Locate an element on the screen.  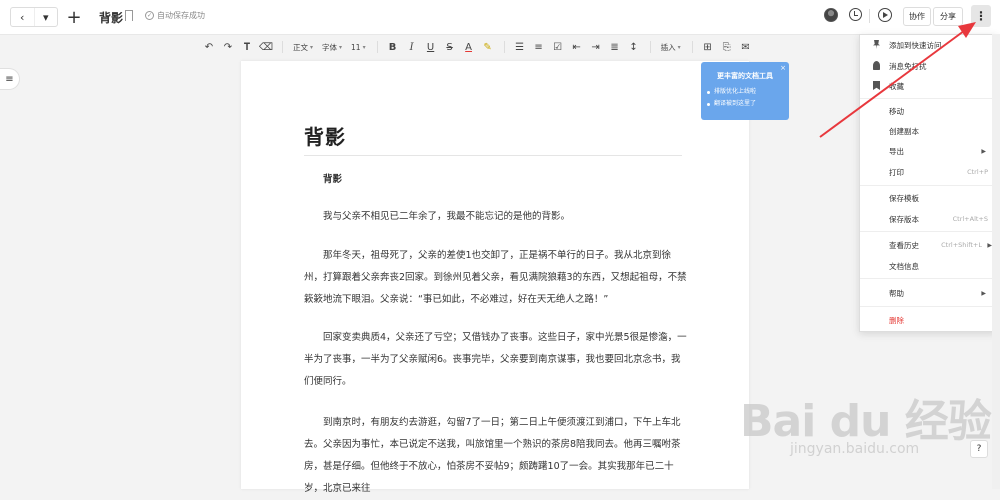
menu-item-history: 查看历史 Ctrl+Shift+L ▶ is located at coordinates (929, 245).